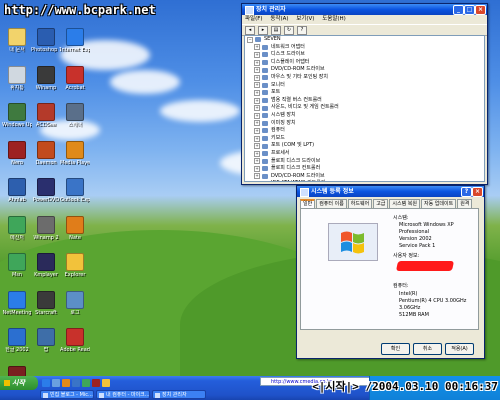  What do you see at coordinates (17, 235) in the screenshot?
I see `desktop-icon: 메신저` at bounding box center [17, 235].